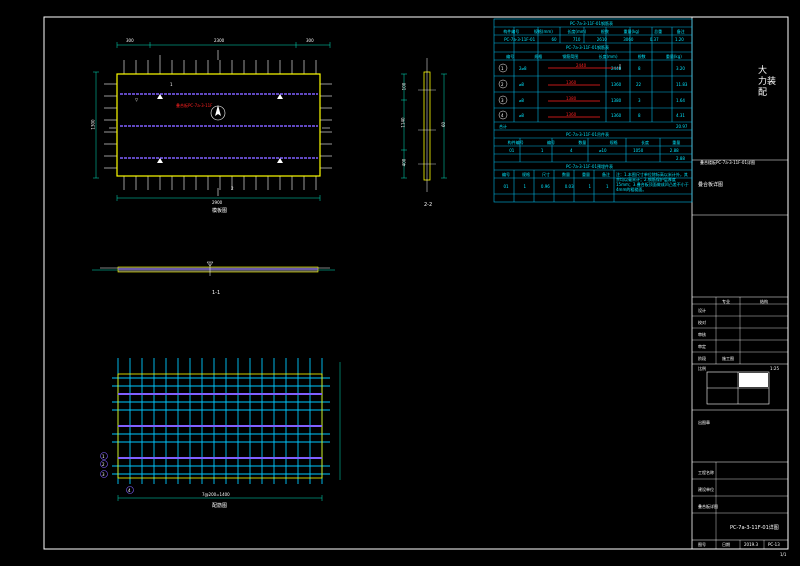 The image size is (800, 566). I want to click on approve-label: 审定, so click(702, 346).